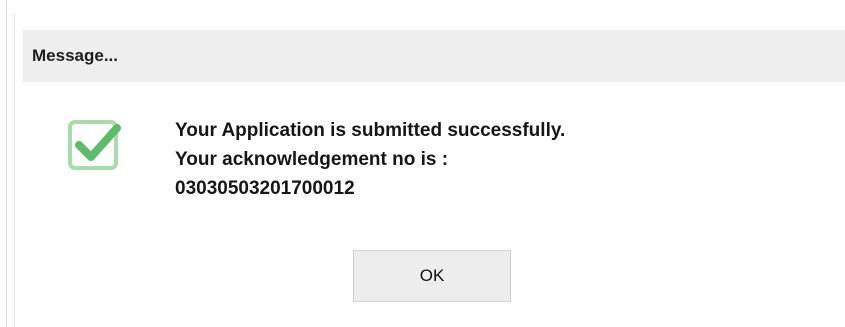 The width and height of the screenshot is (845, 327). Describe the element at coordinates (94, 145) in the screenshot. I see `check-icon` at that location.